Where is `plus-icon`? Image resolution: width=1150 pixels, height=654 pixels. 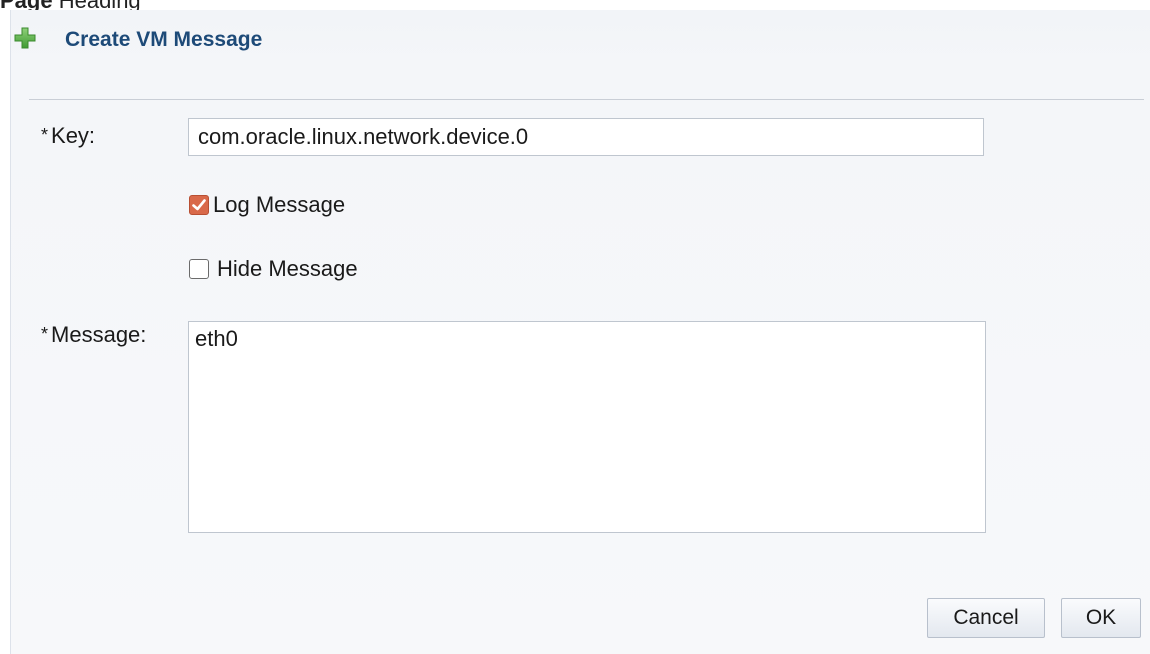 plus-icon is located at coordinates (25, 38).